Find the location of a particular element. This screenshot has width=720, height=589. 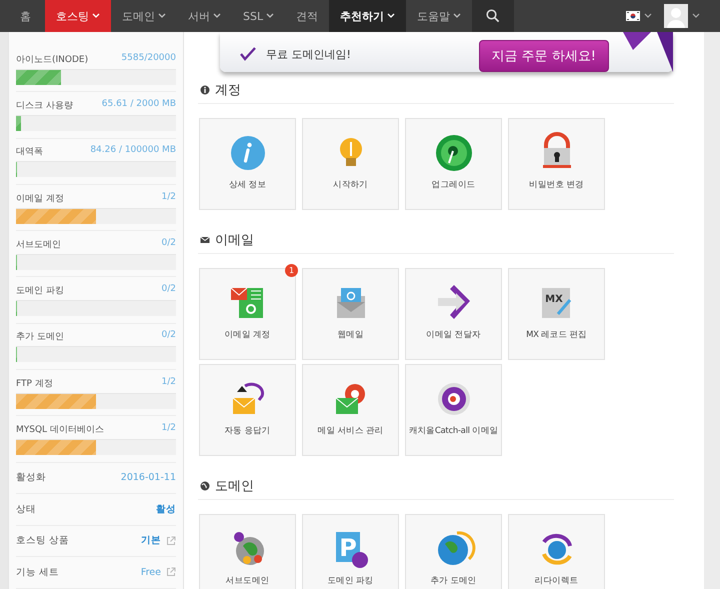

triangle-decoration is located at coordinates (648, 52).